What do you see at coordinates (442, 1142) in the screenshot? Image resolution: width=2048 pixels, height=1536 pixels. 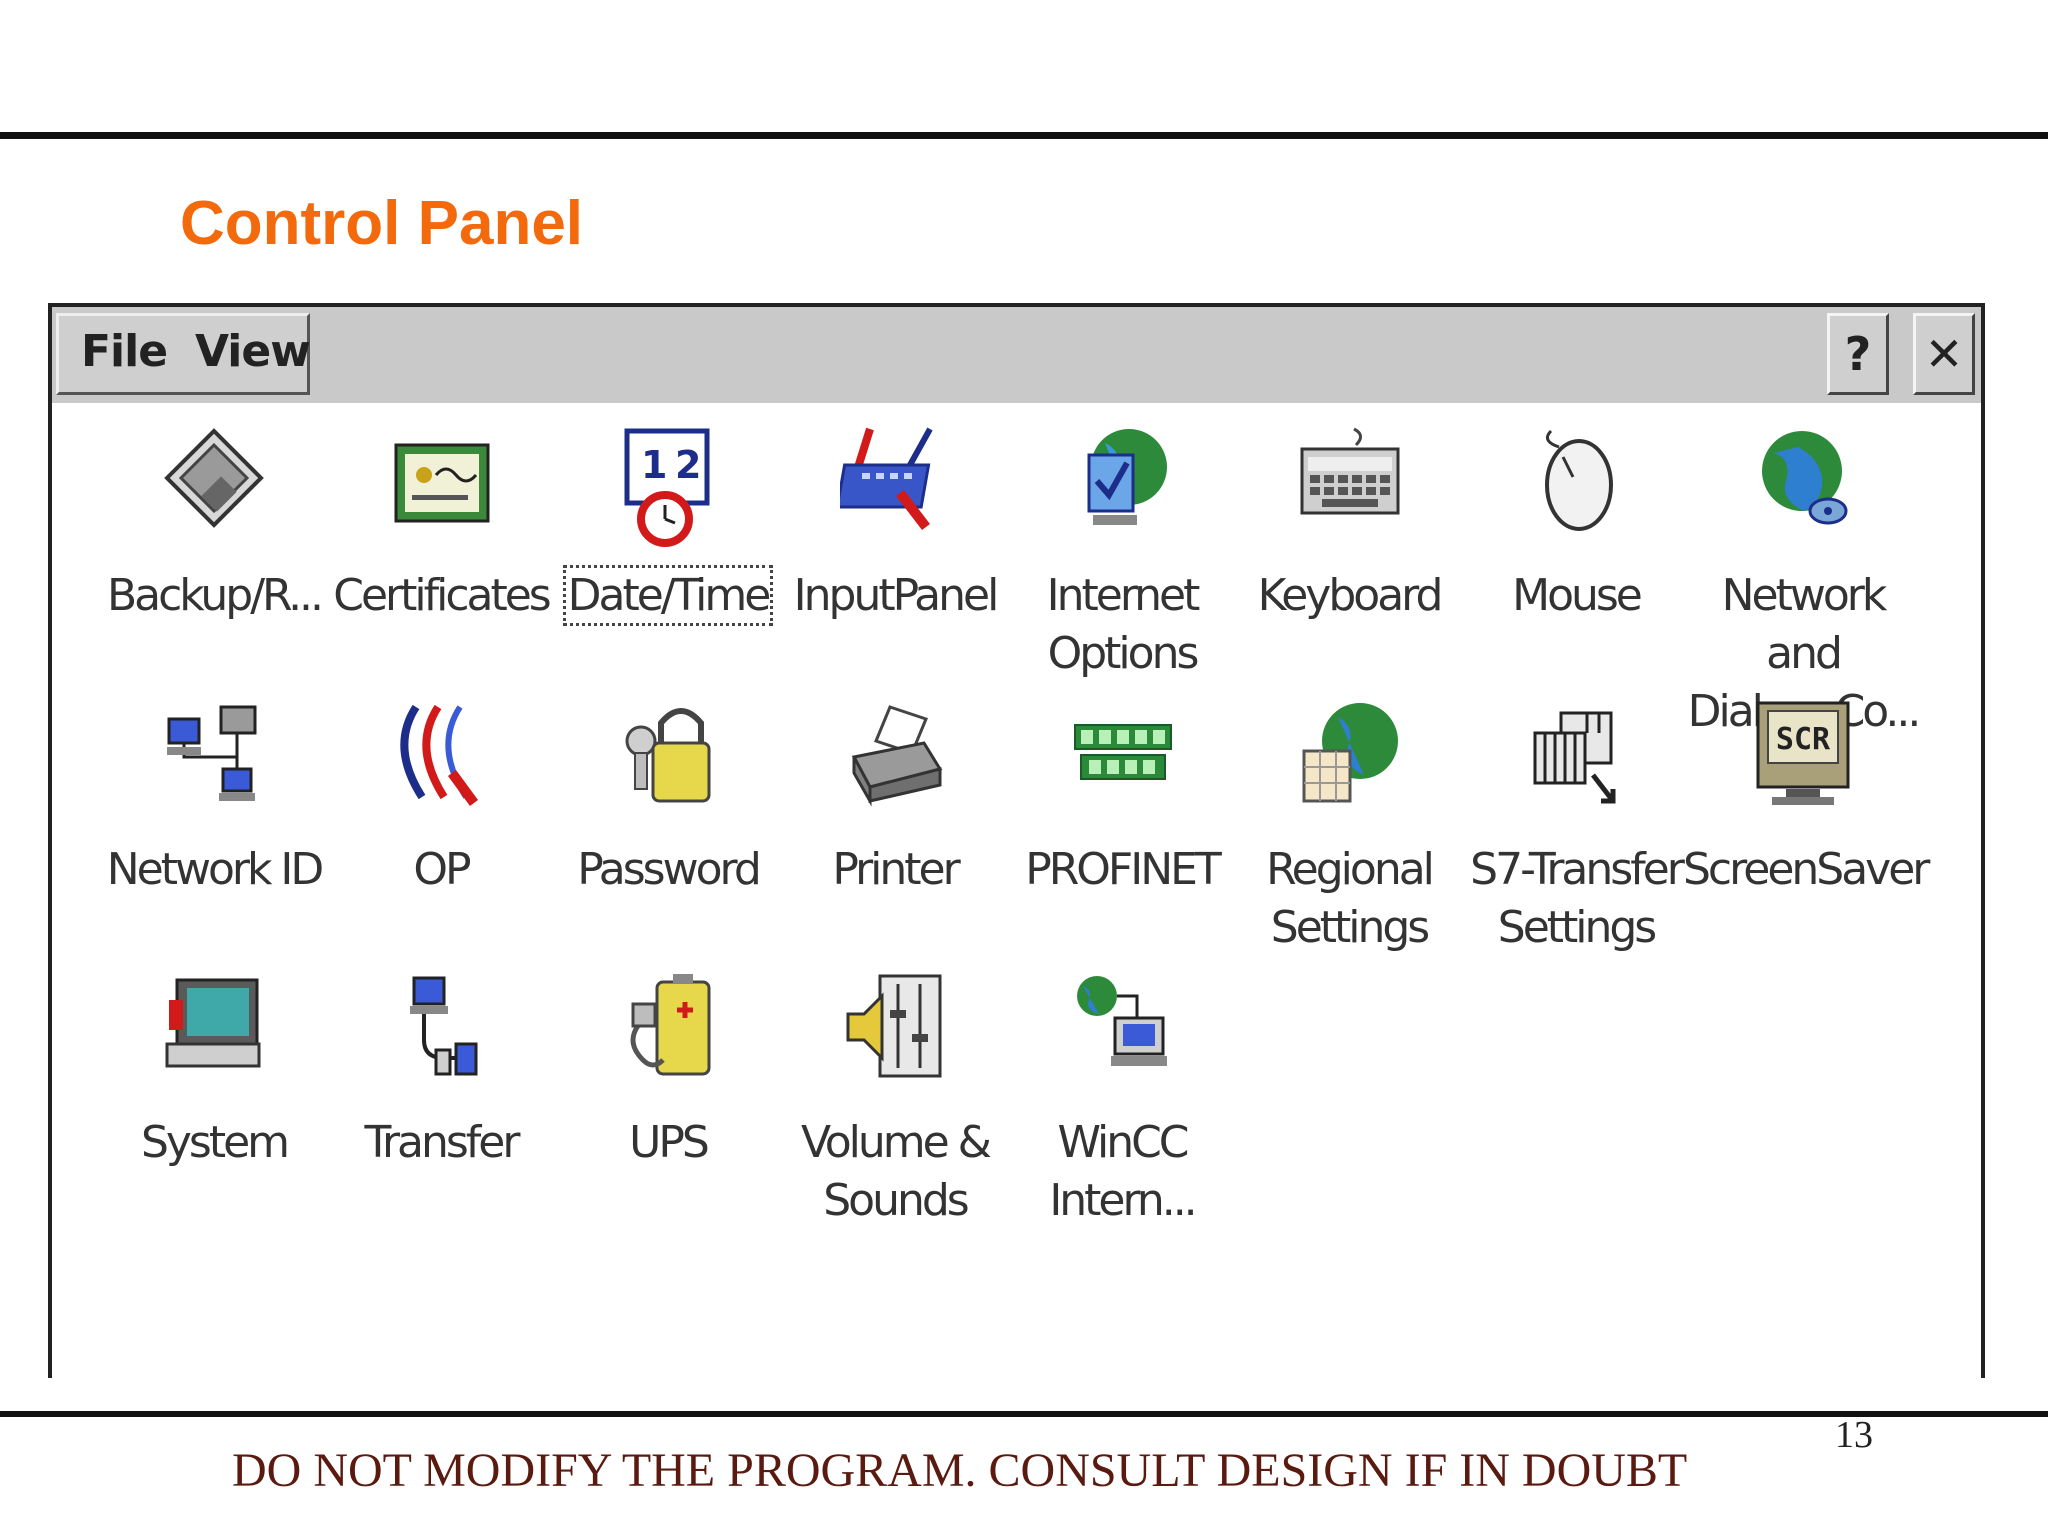 I see `icon-label-line1: Transfer` at bounding box center [442, 1142].